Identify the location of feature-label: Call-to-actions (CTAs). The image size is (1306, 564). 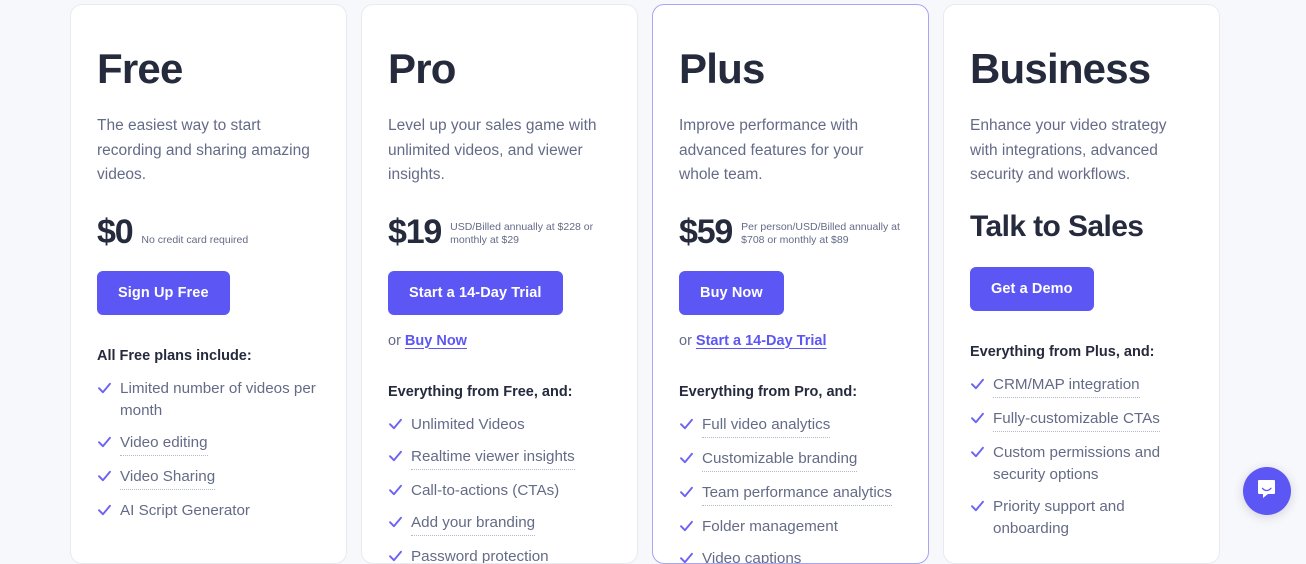
(485, 491).